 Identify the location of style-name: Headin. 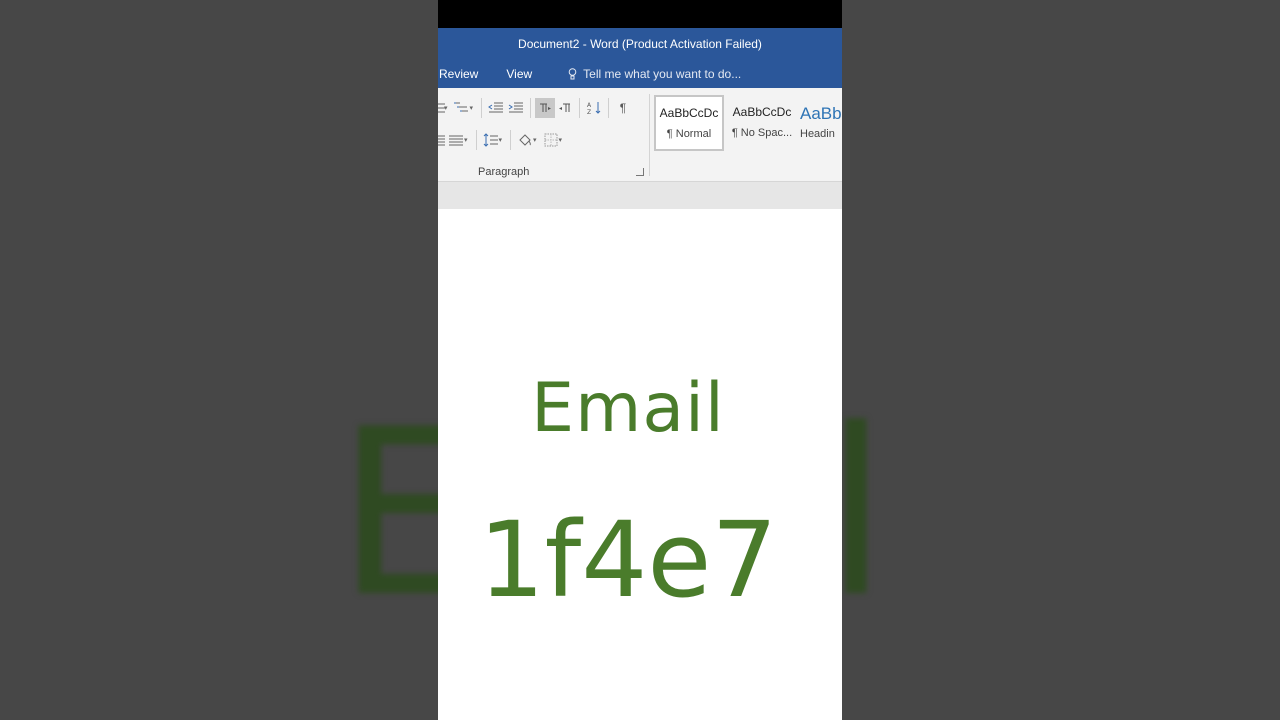
(817, 134).